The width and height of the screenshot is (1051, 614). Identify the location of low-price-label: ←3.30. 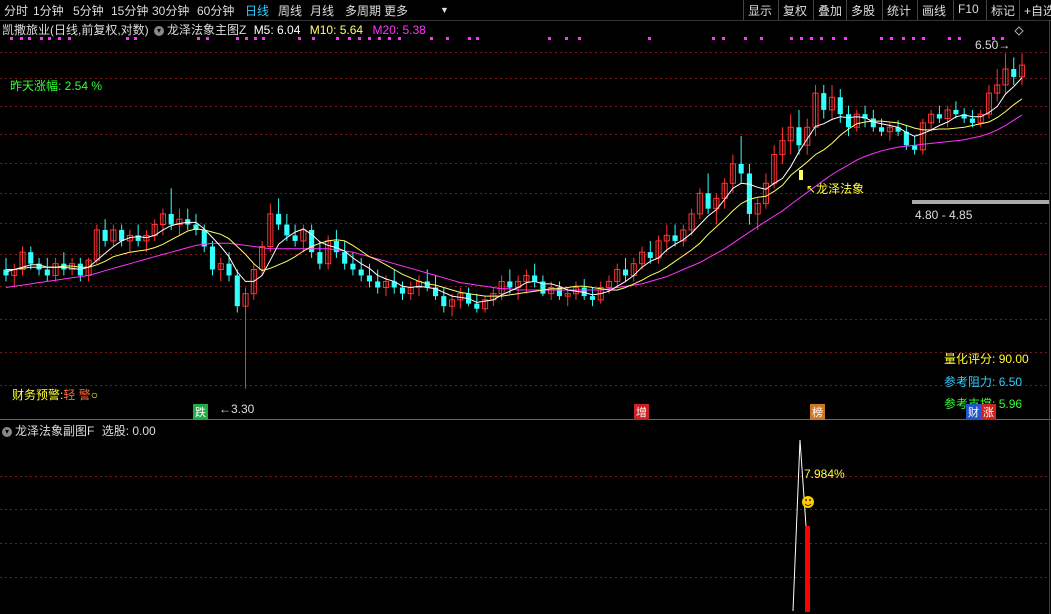
(237, 409).